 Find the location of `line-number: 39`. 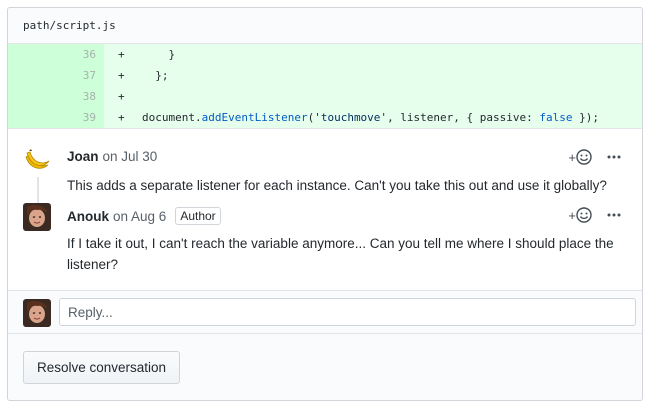

line-number: 39 is located at coordinates (80, 117).